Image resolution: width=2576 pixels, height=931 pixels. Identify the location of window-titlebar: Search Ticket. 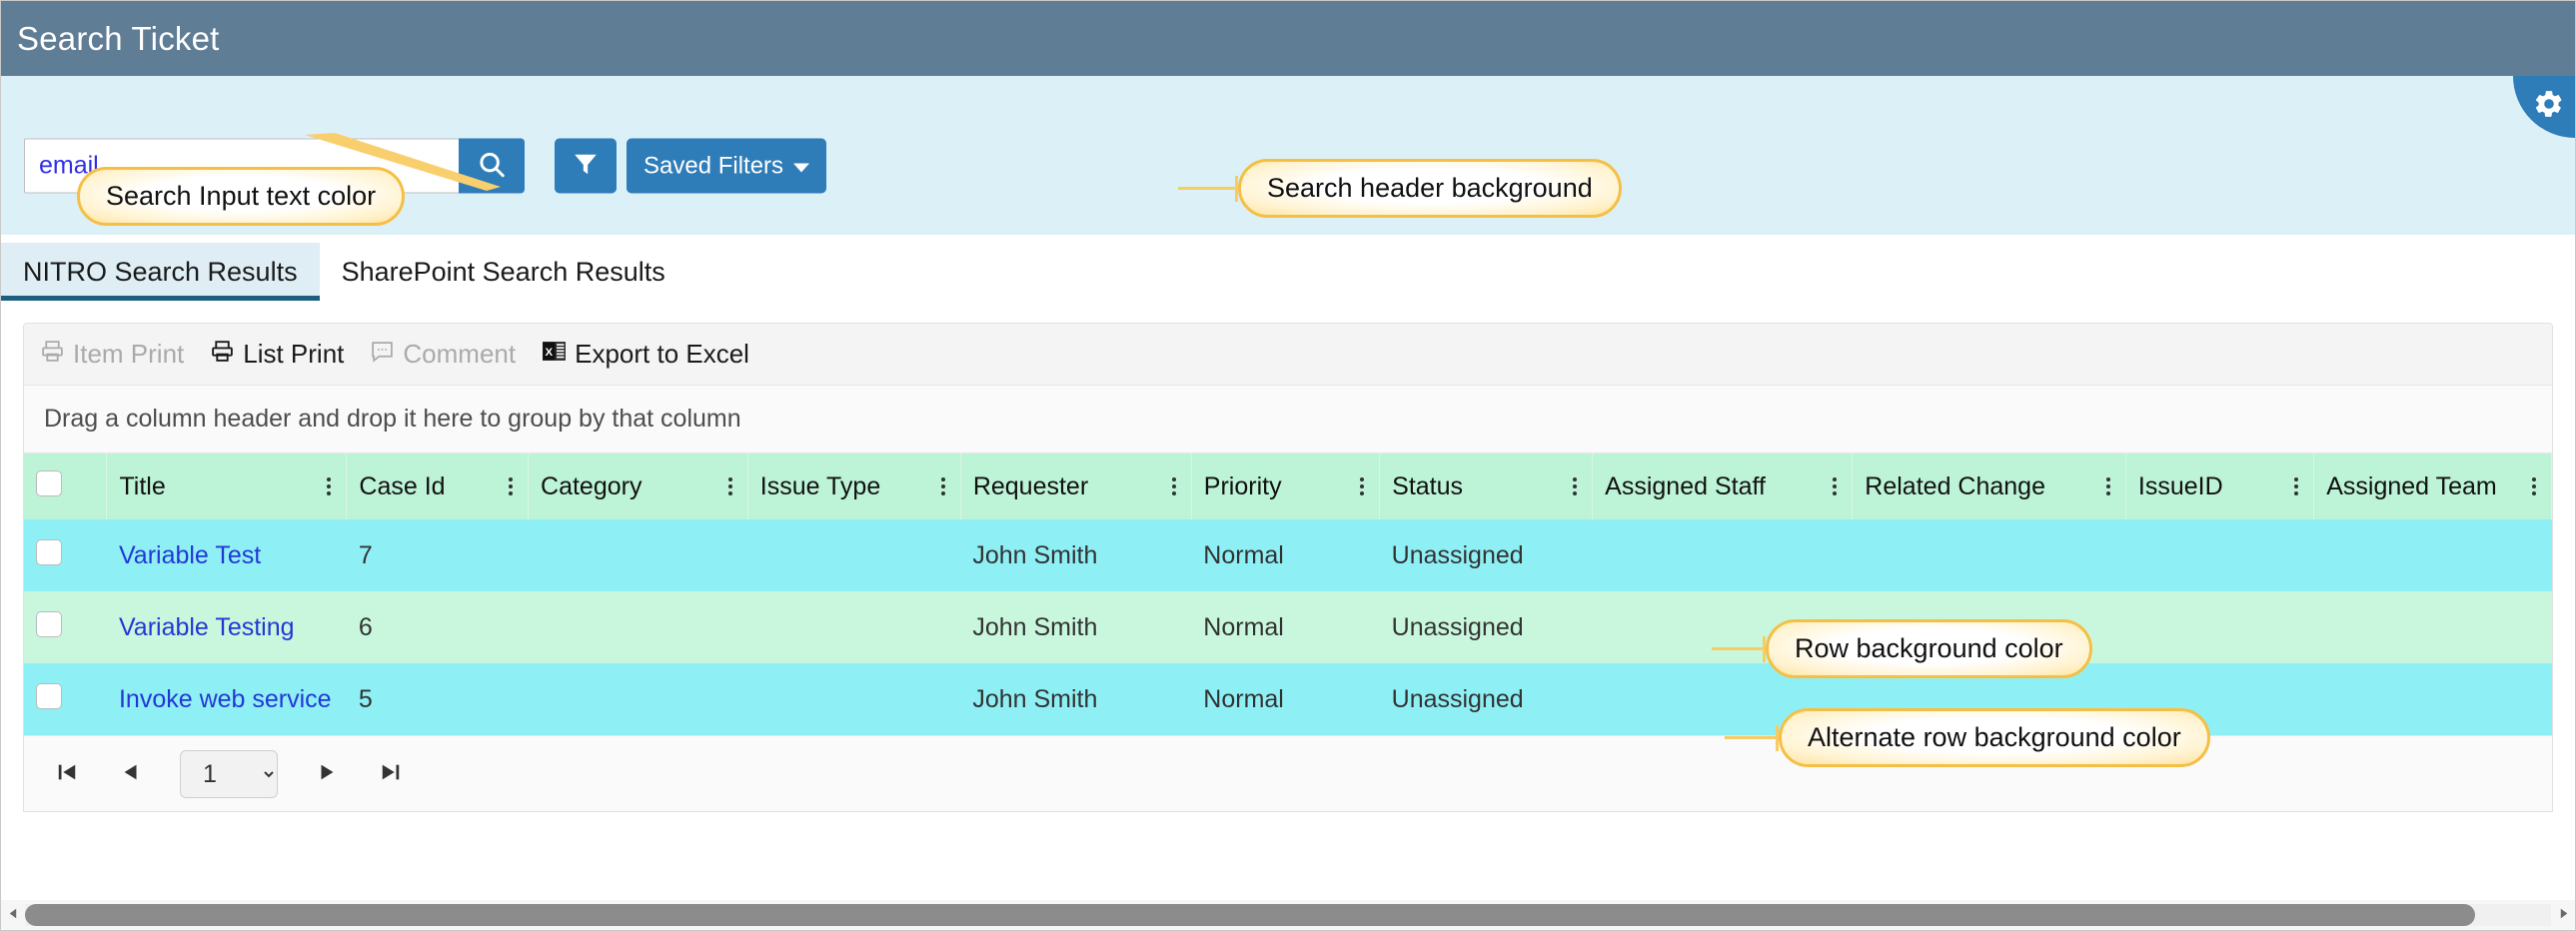
(1288, 38).